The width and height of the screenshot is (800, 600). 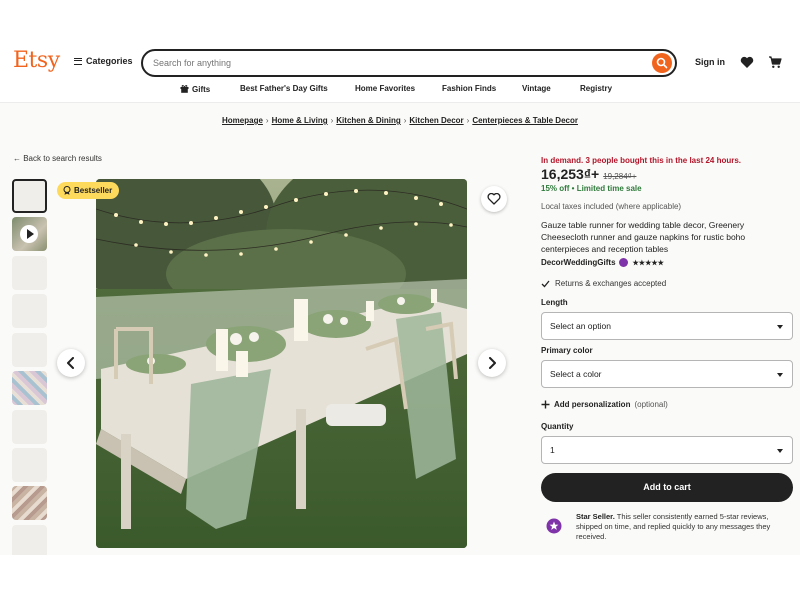 What do you see at coordinates (368, 120) in the screenshot?
I see `breadcrumb-kitchen-dining: Kitchen & Dining` at bounding box center [368, 120].